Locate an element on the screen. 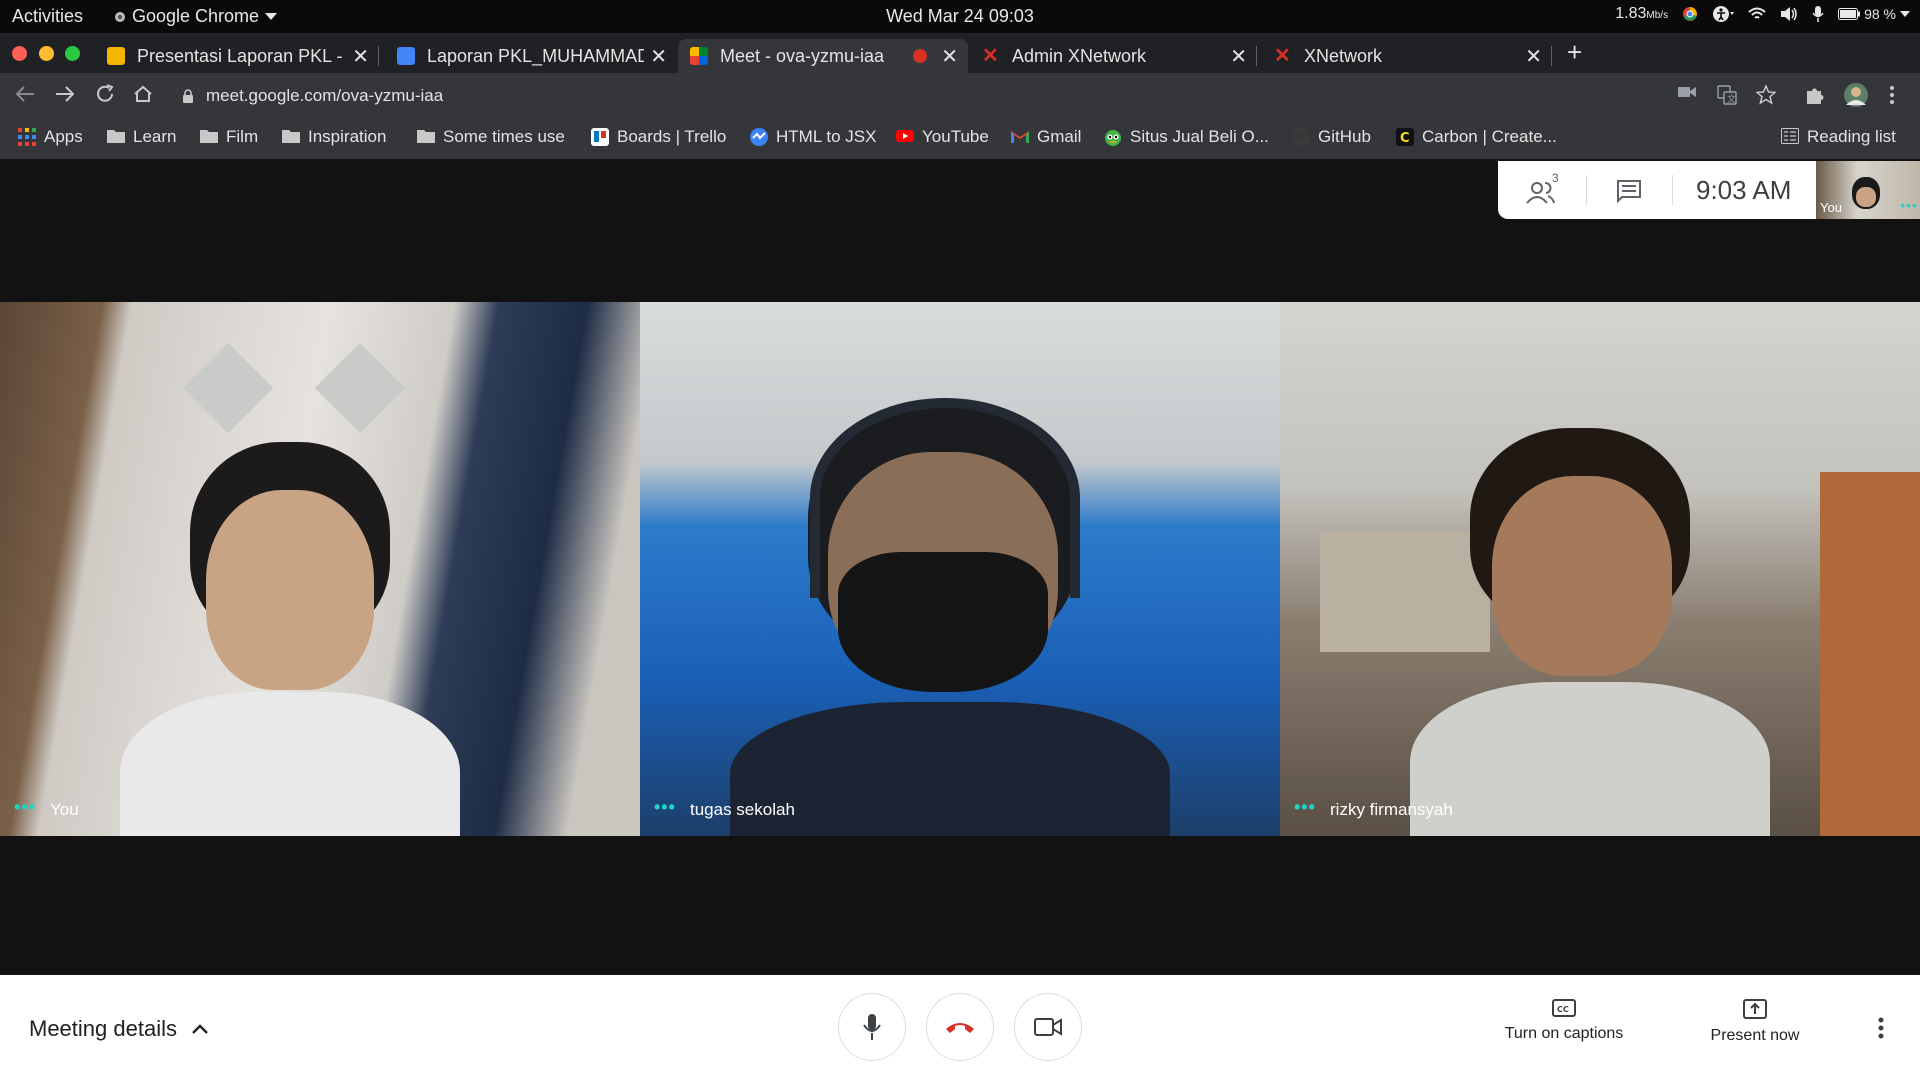 This screenshot has height=1080, width=1920. bookmark-label: Learn is located at coordinates (155, 136).